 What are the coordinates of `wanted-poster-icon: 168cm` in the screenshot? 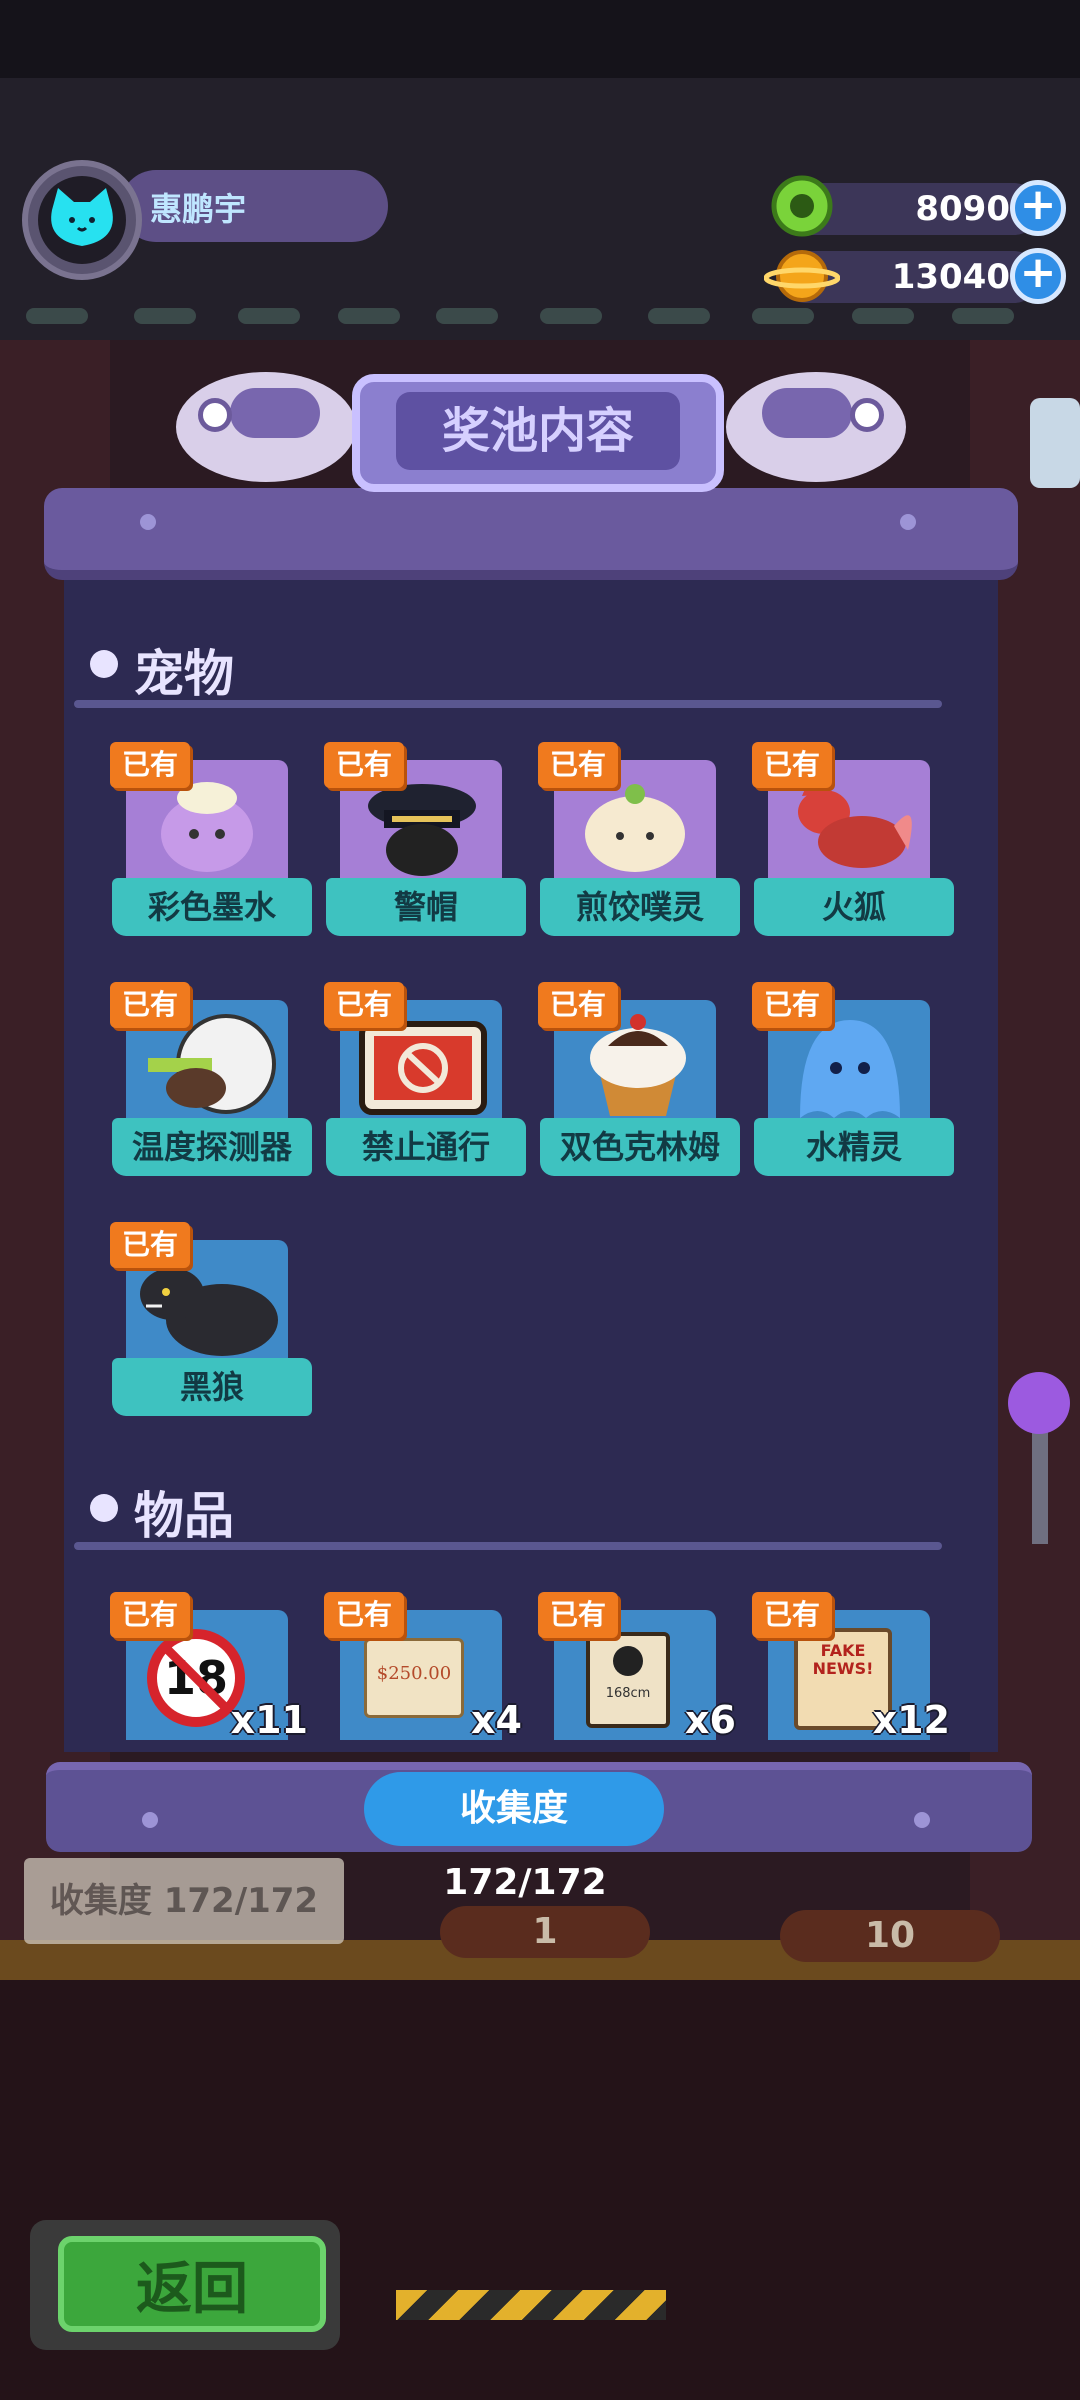 It's located at (628, 1680).